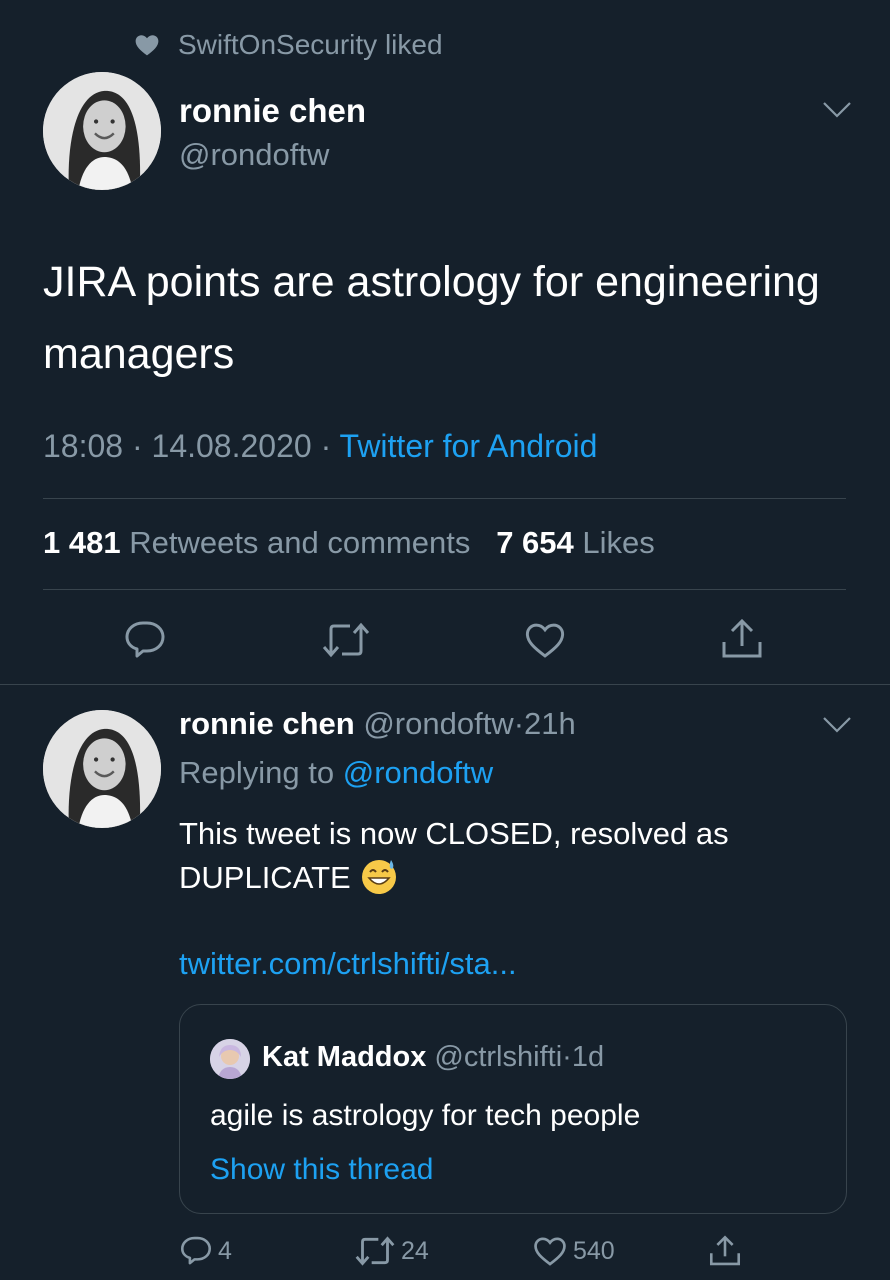 The image size is (890, 1280). What do you see at coordinates (344, 1057) in the screenshot?
I see `display-name: Kat Maddox` at bounding box center [344, 1057].